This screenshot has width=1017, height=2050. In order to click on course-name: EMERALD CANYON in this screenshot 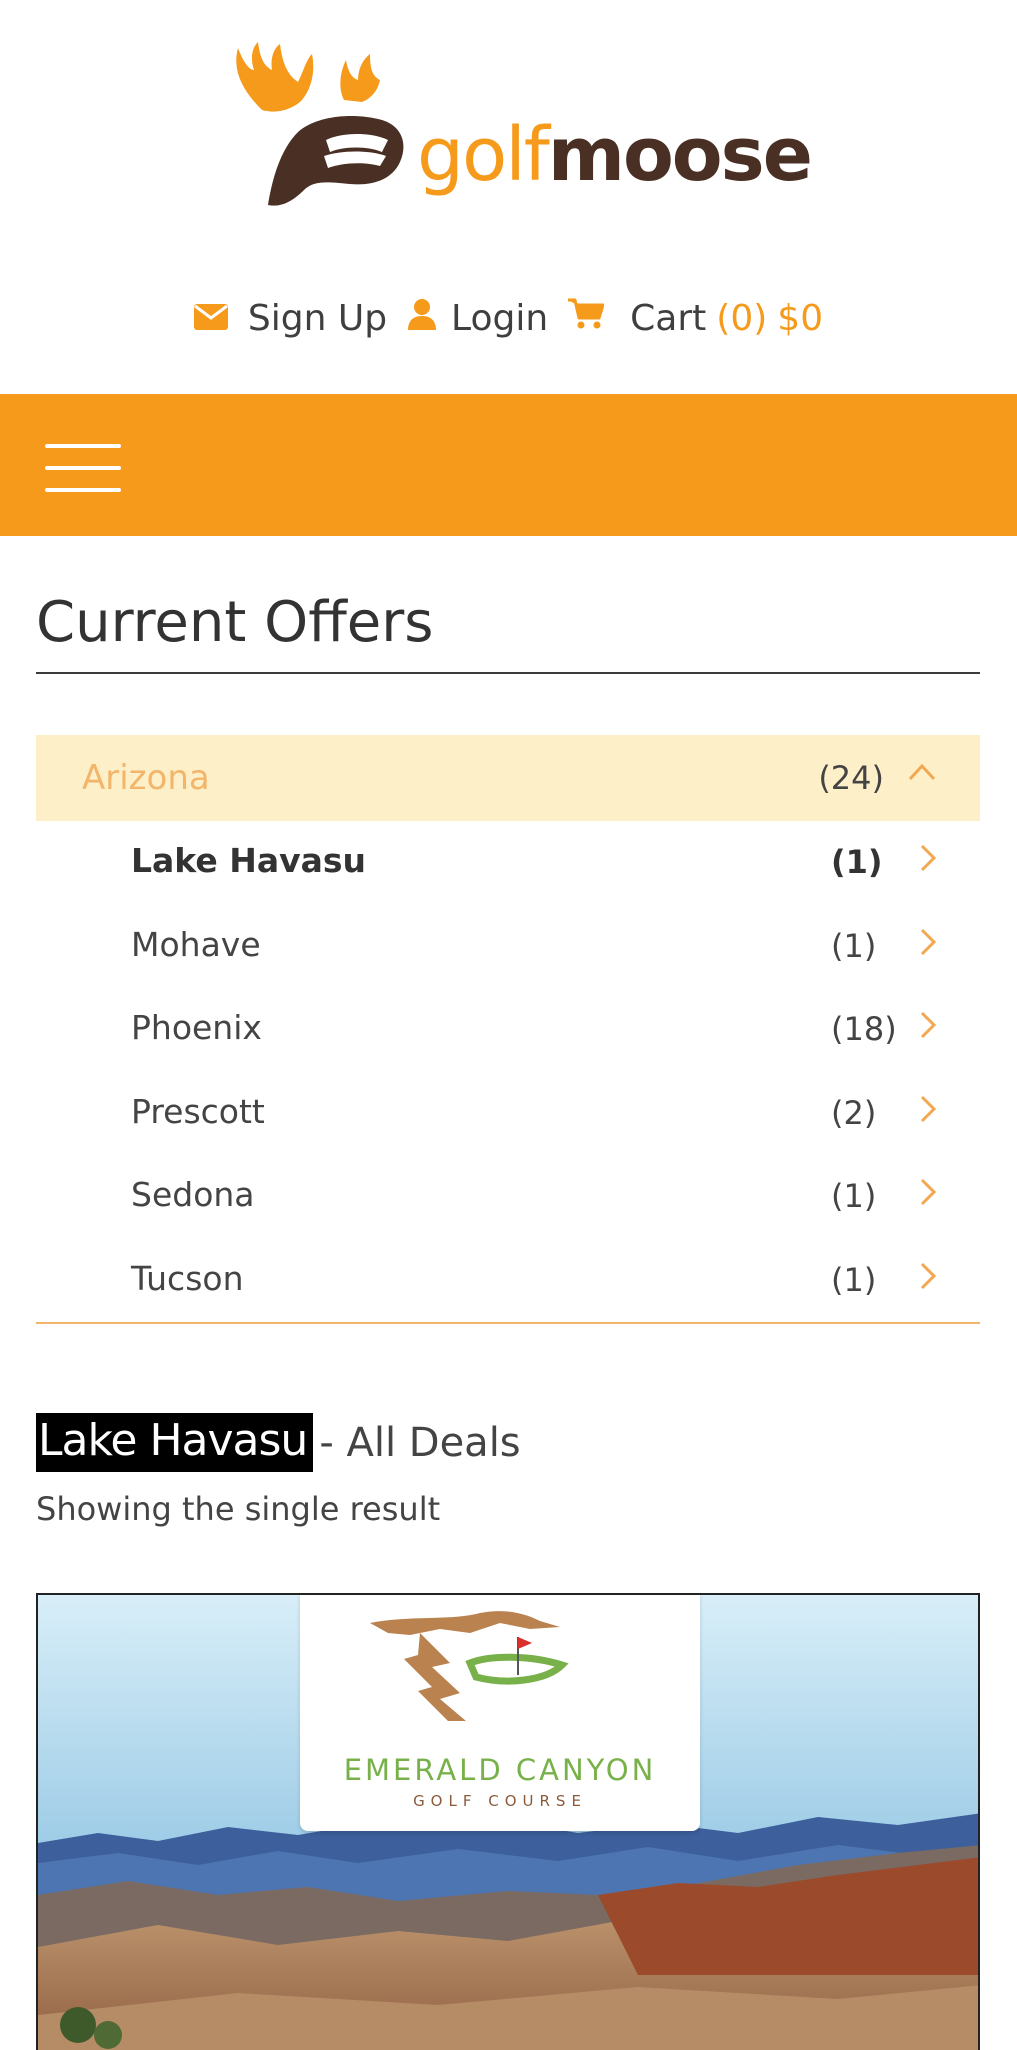, I will do `click(500, 1770)`.